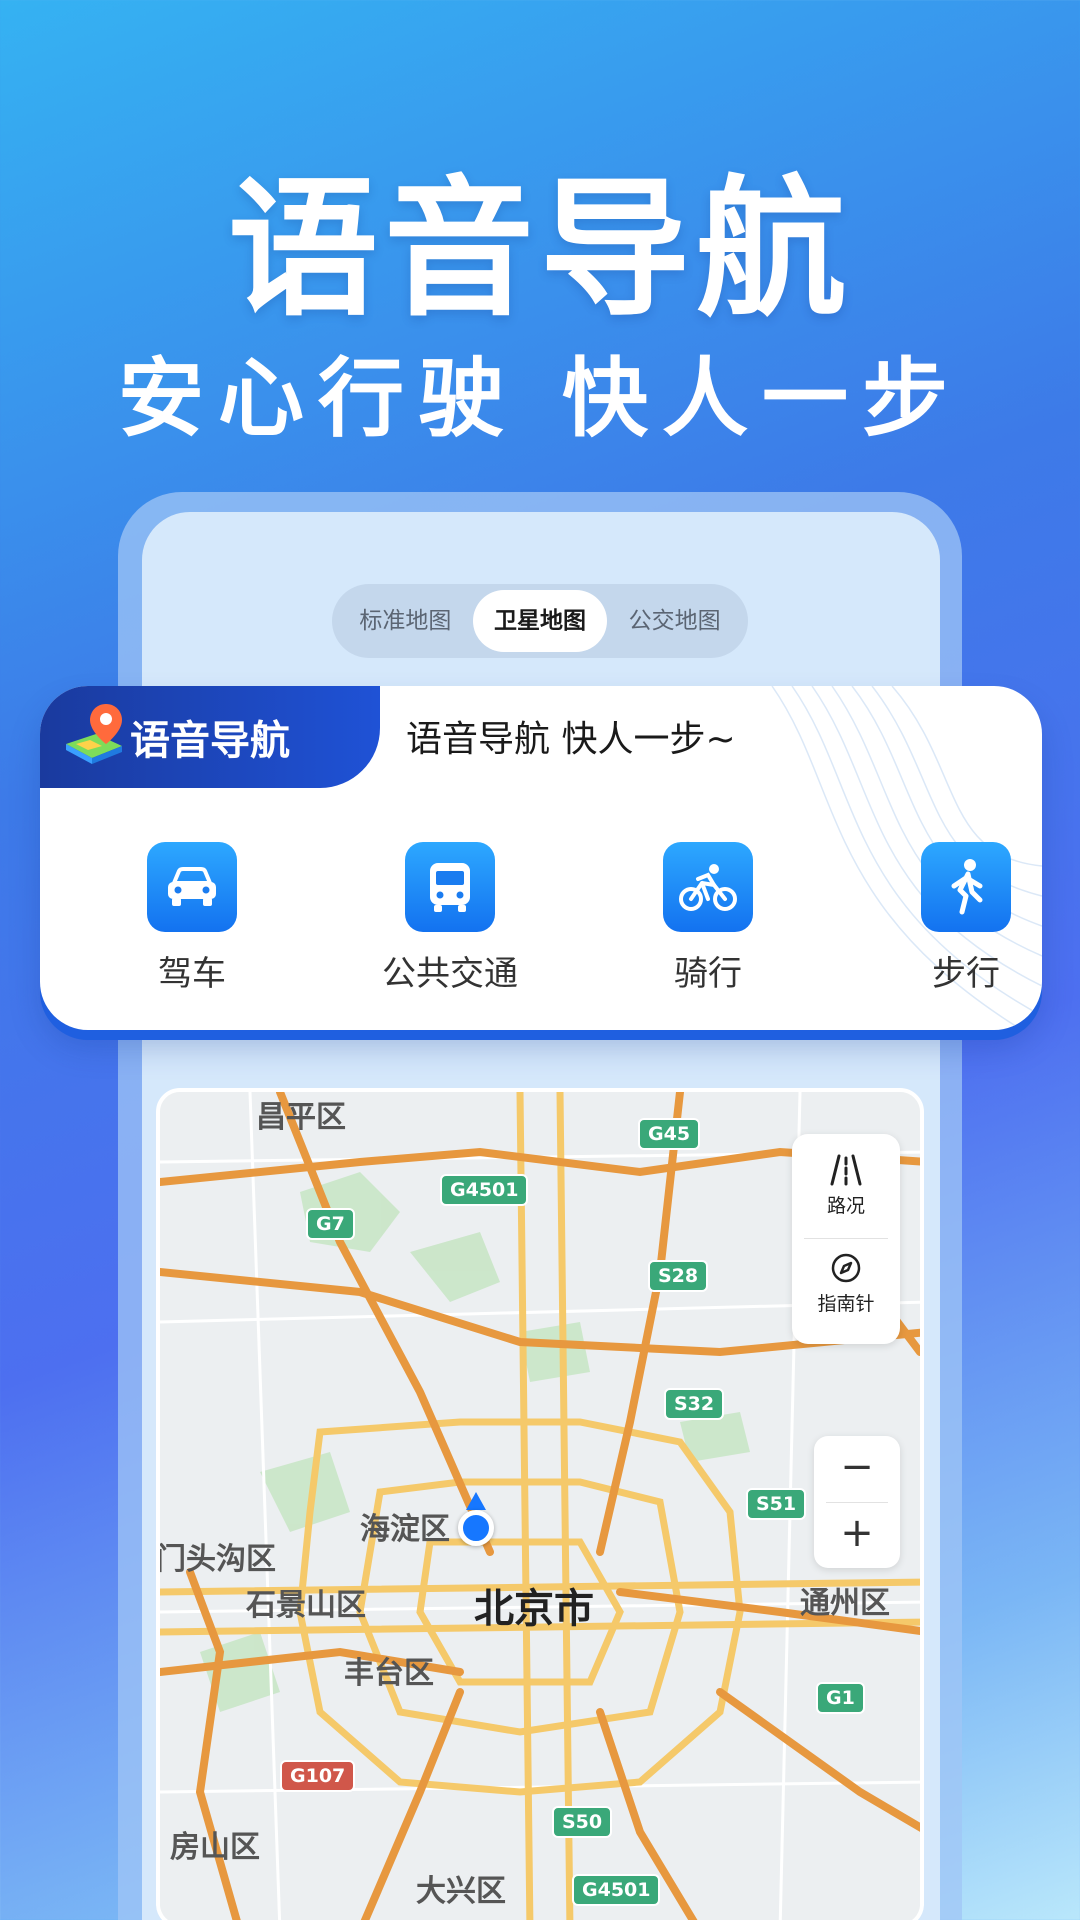 The image size is (1080, 1920). I want to click on map-mode-transit: 公交地图, so click(674, 621).